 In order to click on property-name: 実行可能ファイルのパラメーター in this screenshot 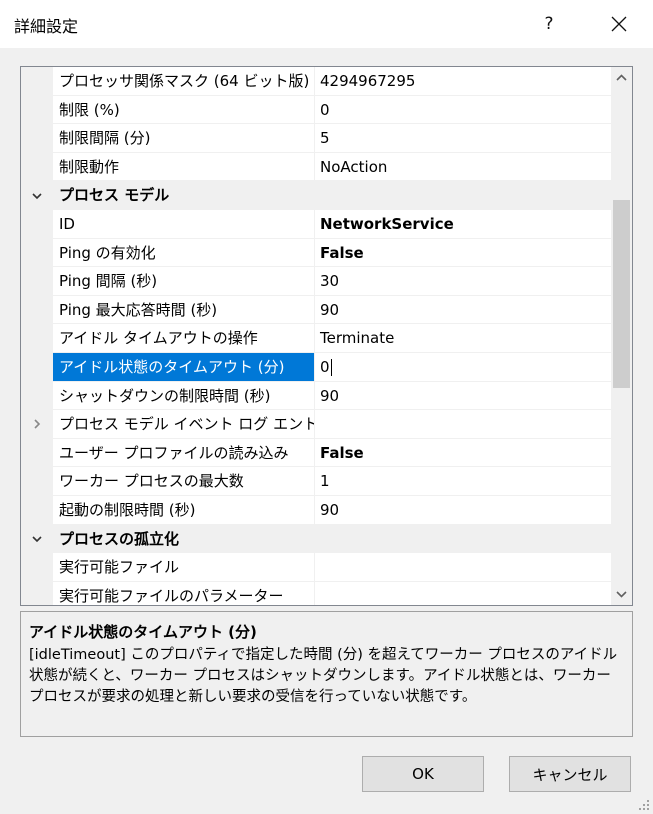, I will do `click(184, 593)`.